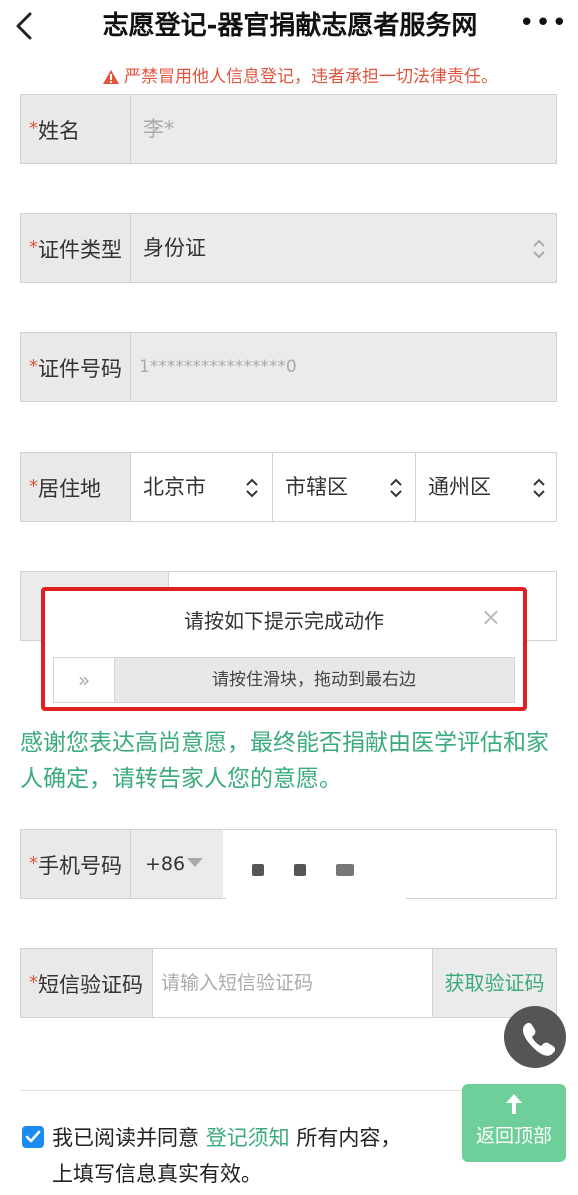 The height and width of the screenshot is (1195, 578). What do you see at coordinates (349, 1138) in the screenshot?
I see `agreement-suffix: 所有内容，` at bounding box center [349, 1138].